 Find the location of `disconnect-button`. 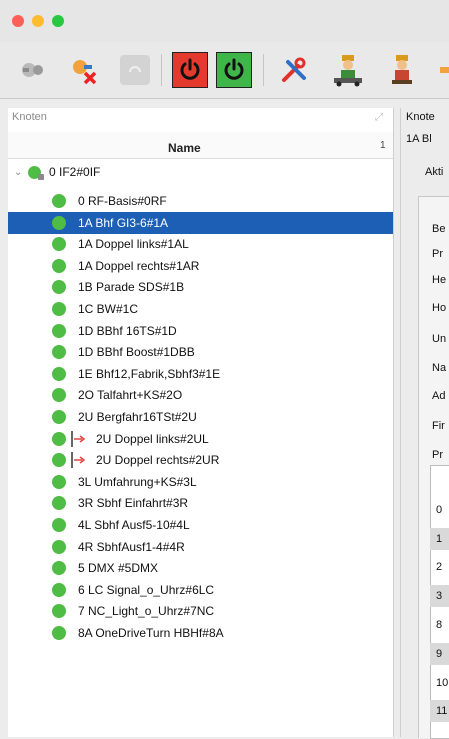

disconnect-button is located at coordinates (32, 70).